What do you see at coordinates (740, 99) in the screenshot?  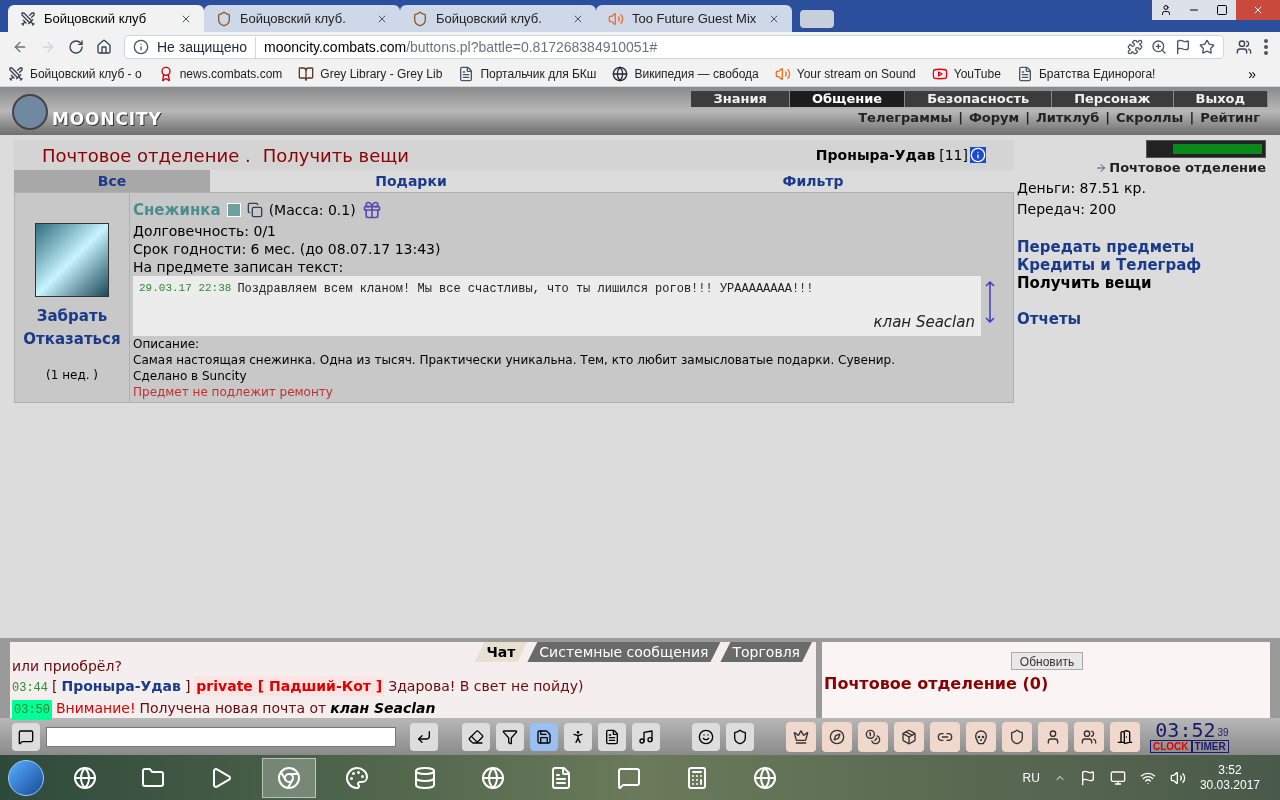 I see `nav-link: Знания` at bounding box center [740, 99].